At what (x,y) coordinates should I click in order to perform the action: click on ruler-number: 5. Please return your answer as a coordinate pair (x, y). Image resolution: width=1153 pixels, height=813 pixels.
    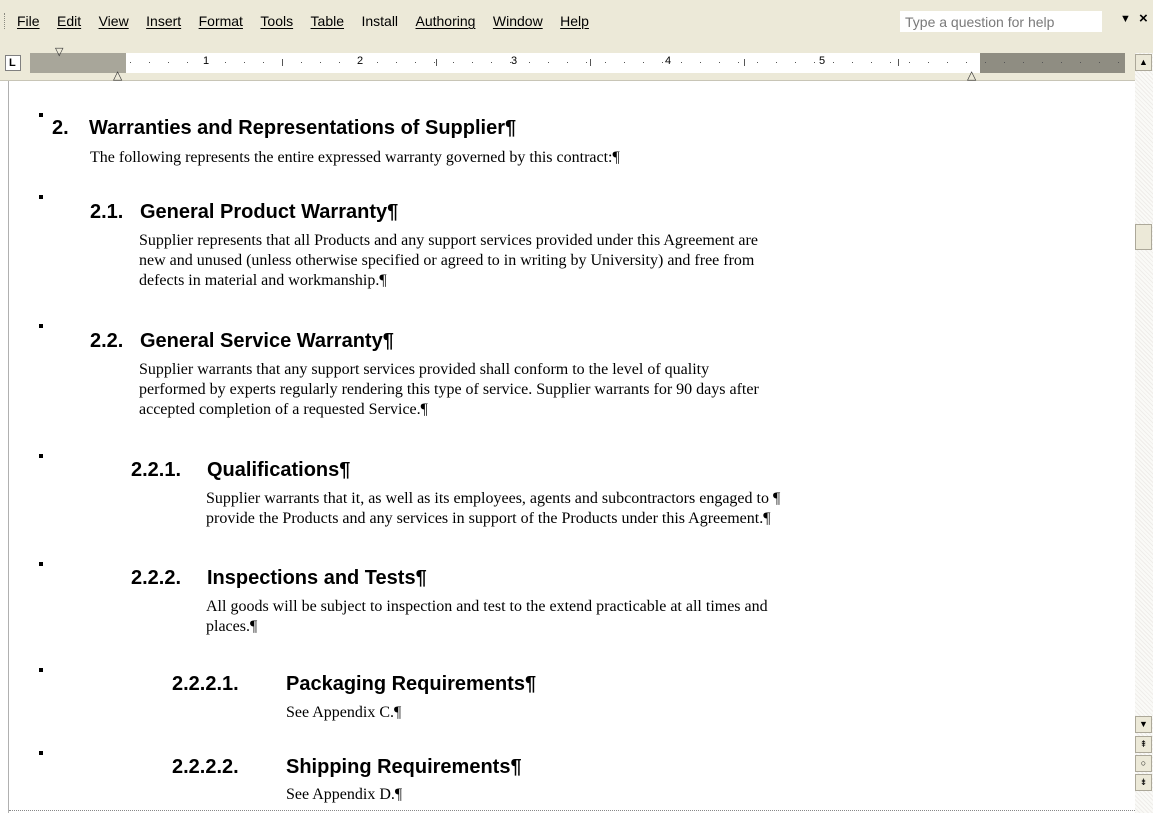
    Looking at the image, I should click on (822, 61).